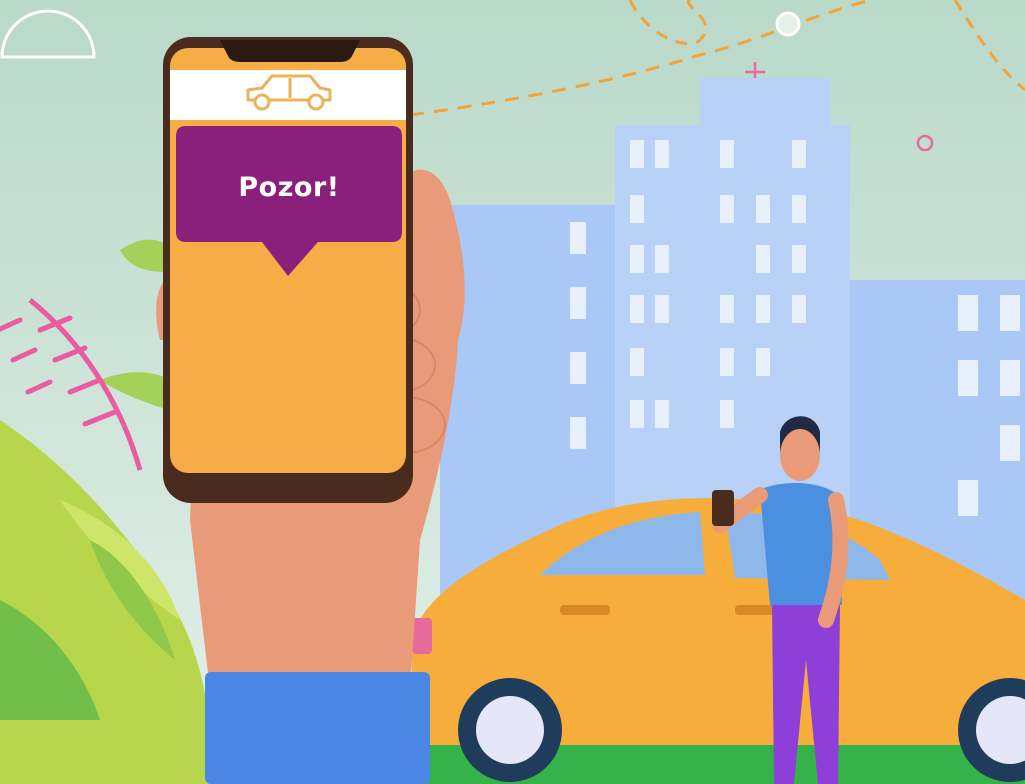  What do you see at coordinates (788, 24) in the screenshot?
I see `route-pin-circle` at bounding box center [788, 24].